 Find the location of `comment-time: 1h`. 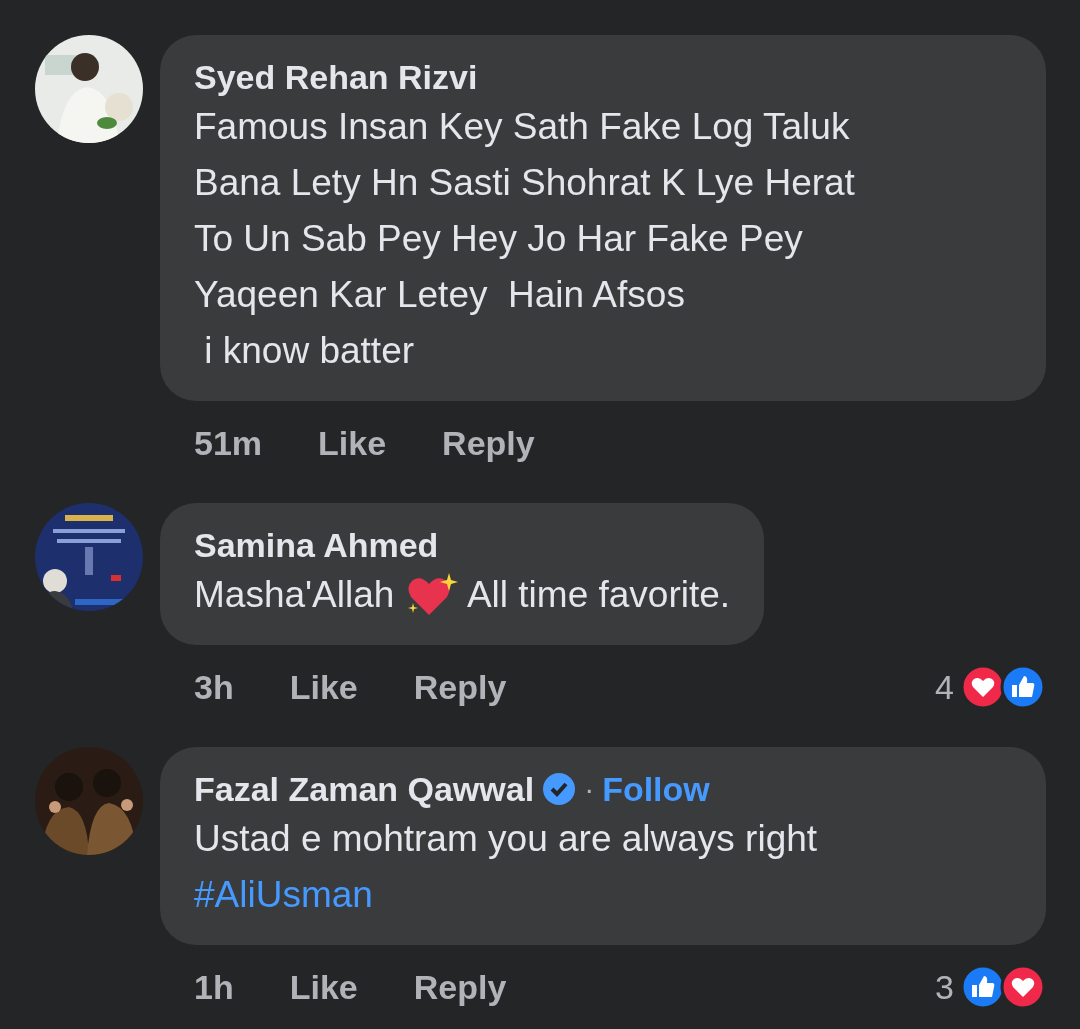

comment-time: 1h is located at coordinates (214, 987).